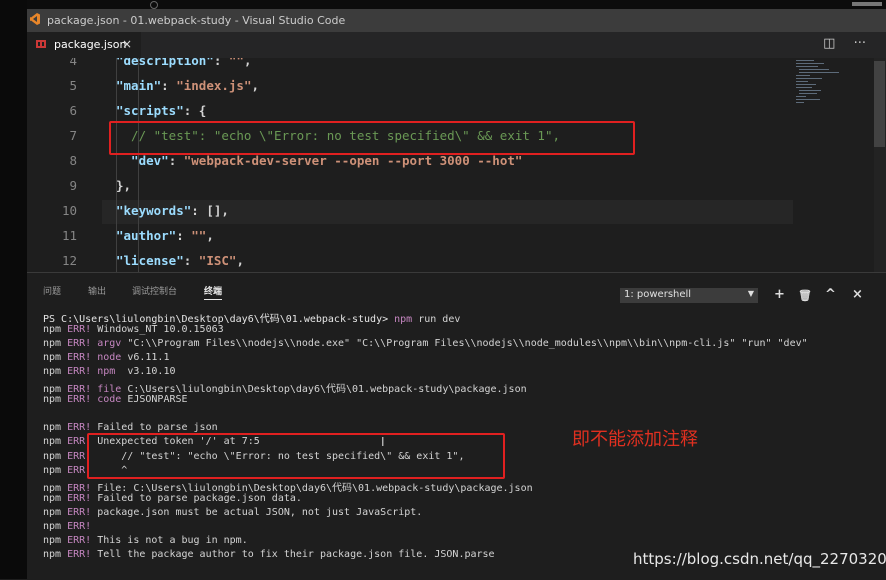 Image resolution: width=886 pixels, height=580 pixels. What do you see at coordinates (13, 289) in the screenshot?
I see `left-background-strip` at bounding box center [13, 289].